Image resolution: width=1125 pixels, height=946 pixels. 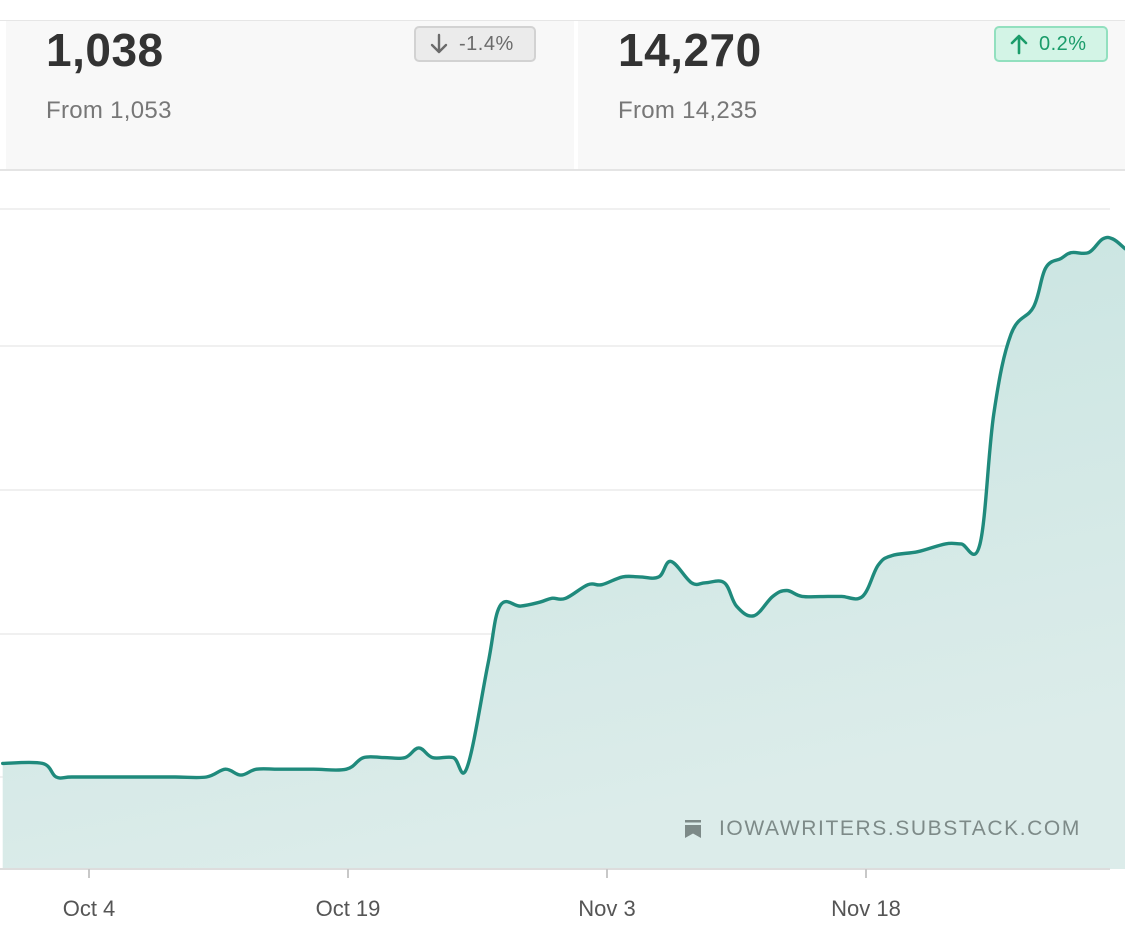 What do you see at coordinates (693, 829) in the screenshot?
I see `bookmark-icon` at bounding box center [693, 829].